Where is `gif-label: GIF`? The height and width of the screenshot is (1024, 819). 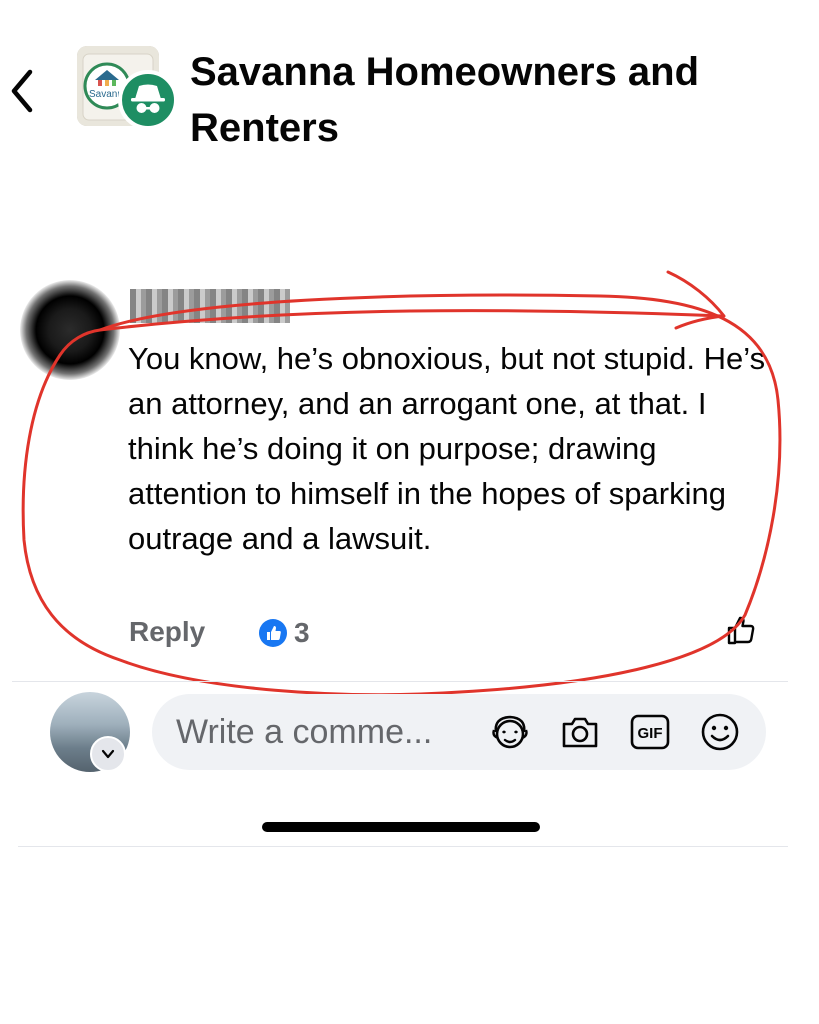 gif-label: GIF is located at coordinates (650, 733).